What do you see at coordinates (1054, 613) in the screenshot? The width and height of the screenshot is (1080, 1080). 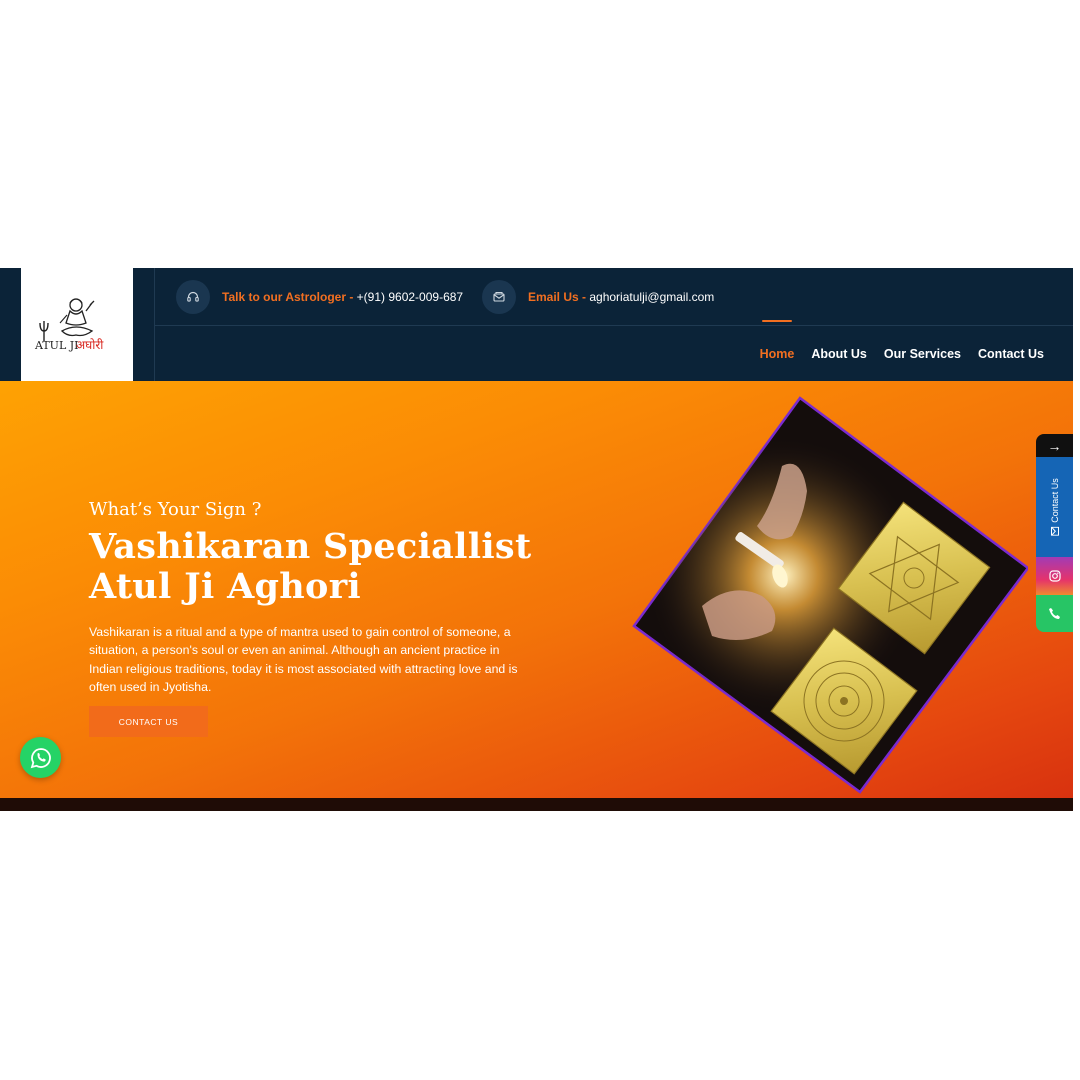 I see `phone-icon` at bounding box center [1054, 613].